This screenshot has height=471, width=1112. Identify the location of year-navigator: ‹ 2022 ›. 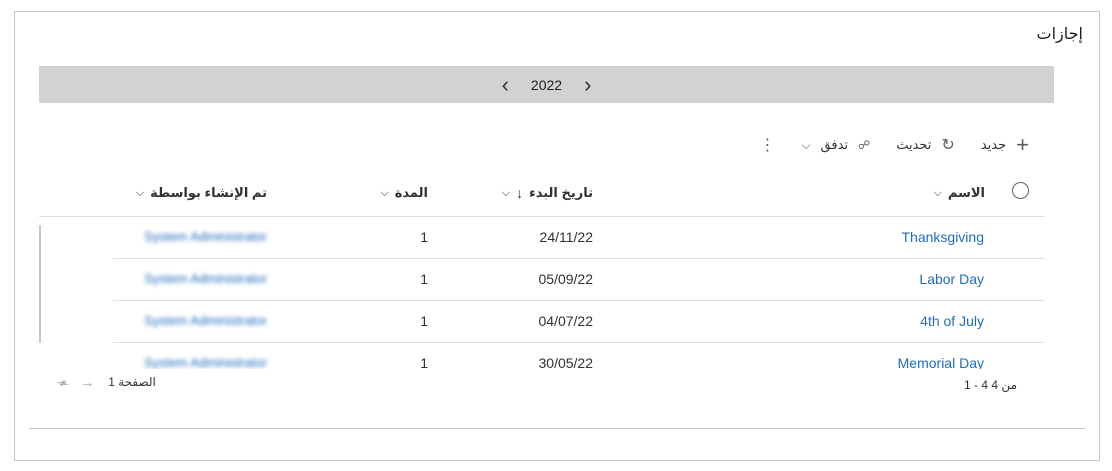
(546, 84).